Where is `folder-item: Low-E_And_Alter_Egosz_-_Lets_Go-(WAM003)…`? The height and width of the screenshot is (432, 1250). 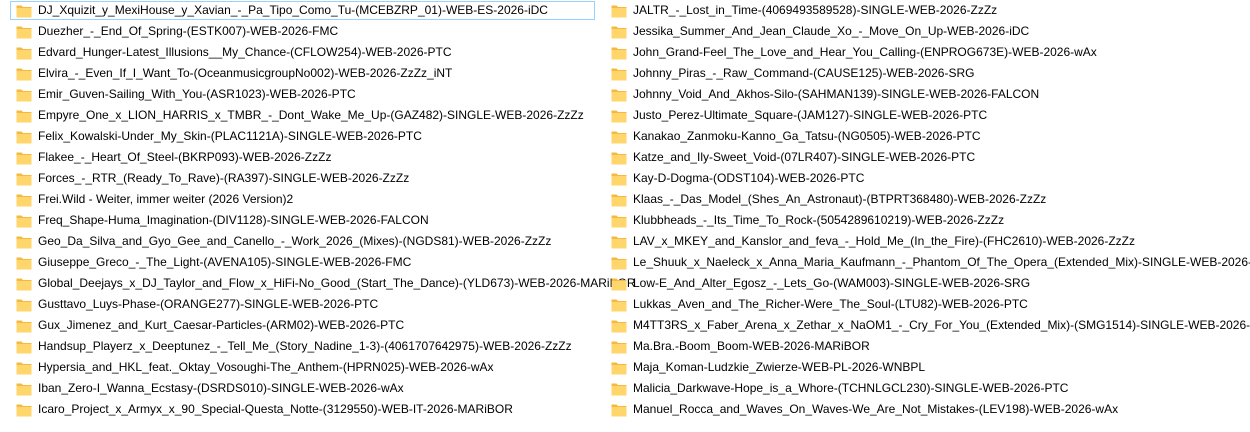
folder-item: Low-E_And_Alter_Egosz_-_Lets_Go-(WAM003)… is located at coordinates (897, 283).